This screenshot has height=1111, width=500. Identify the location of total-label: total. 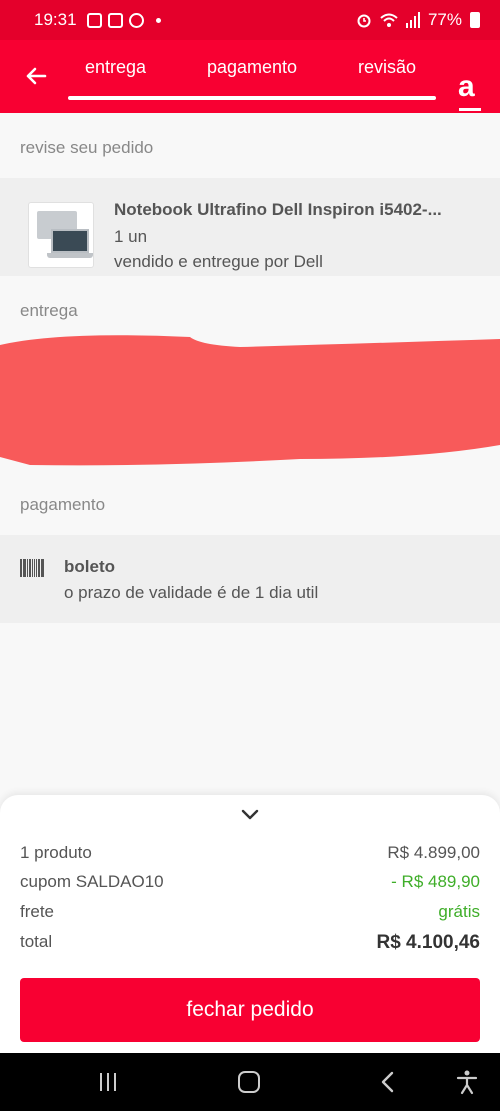
(36, 941).